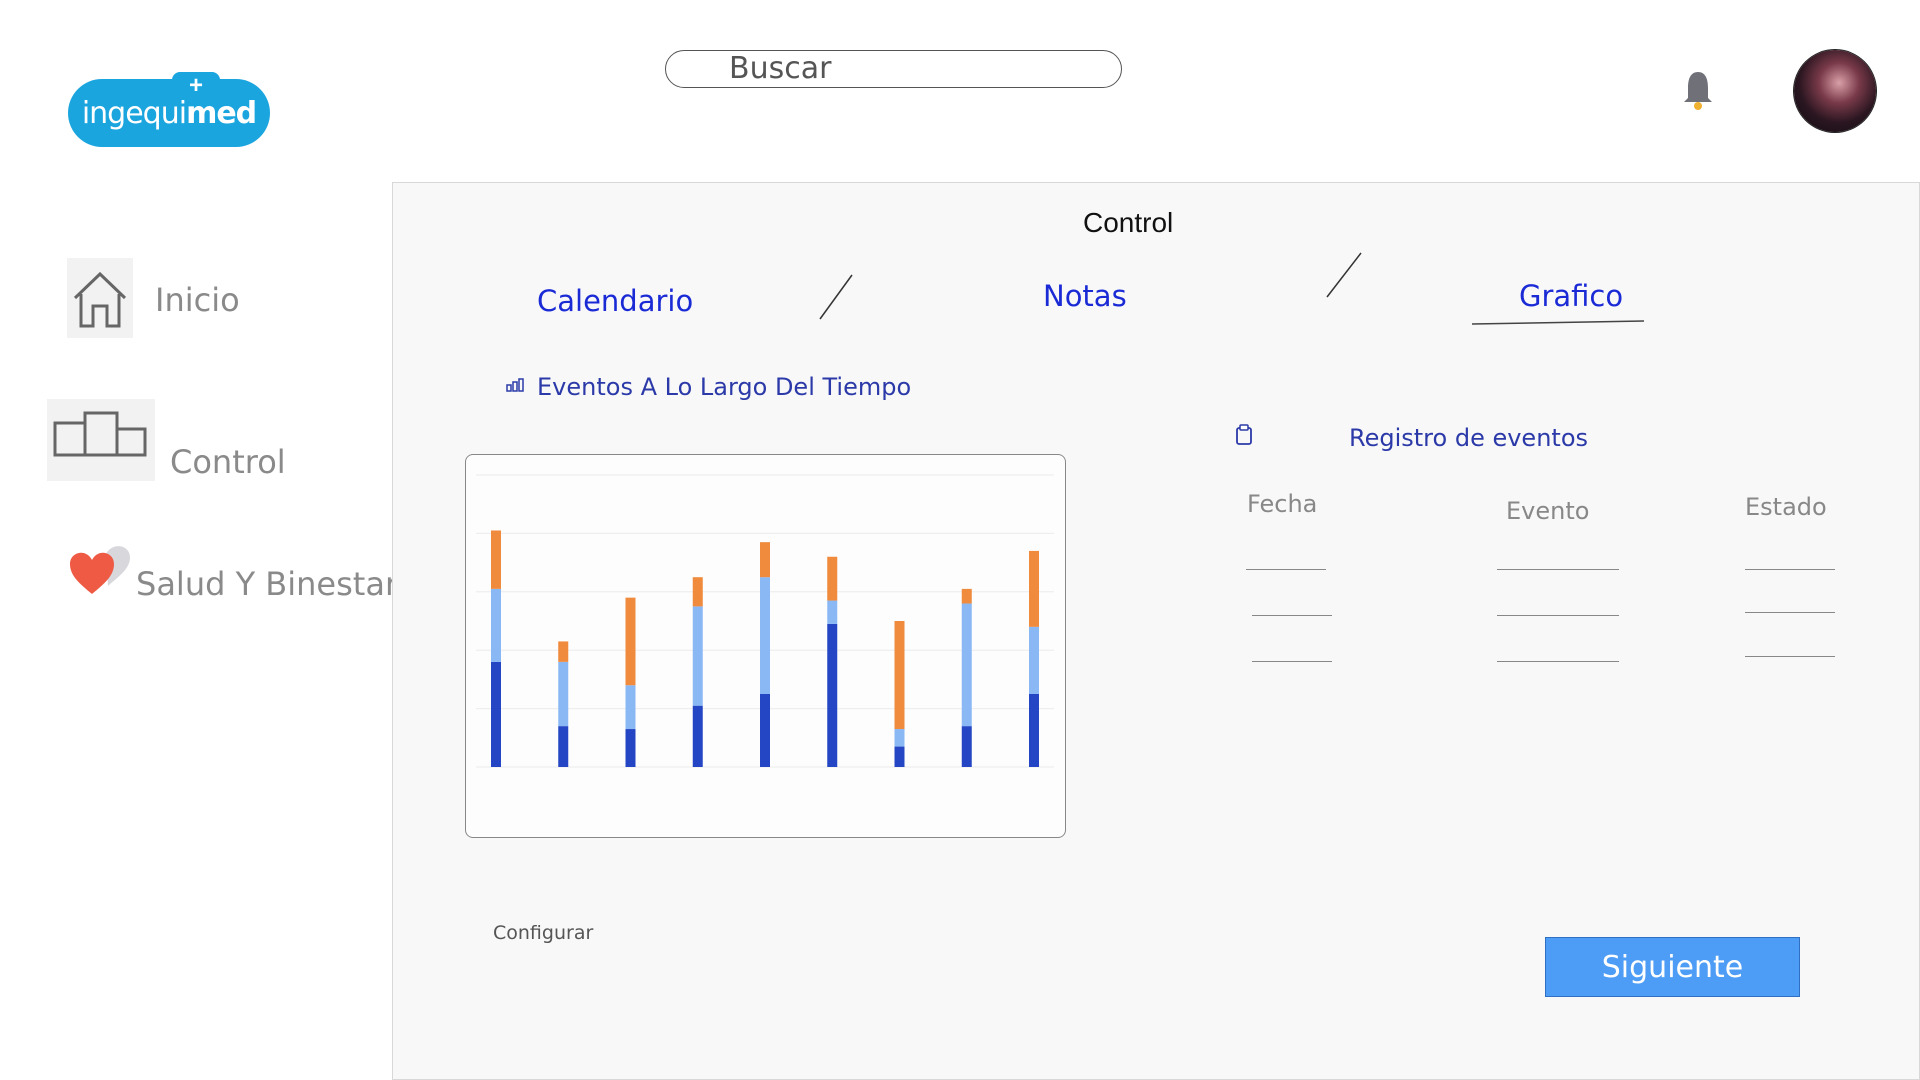  I want to click on logo-text-light: ingequi, so click(134, 113).